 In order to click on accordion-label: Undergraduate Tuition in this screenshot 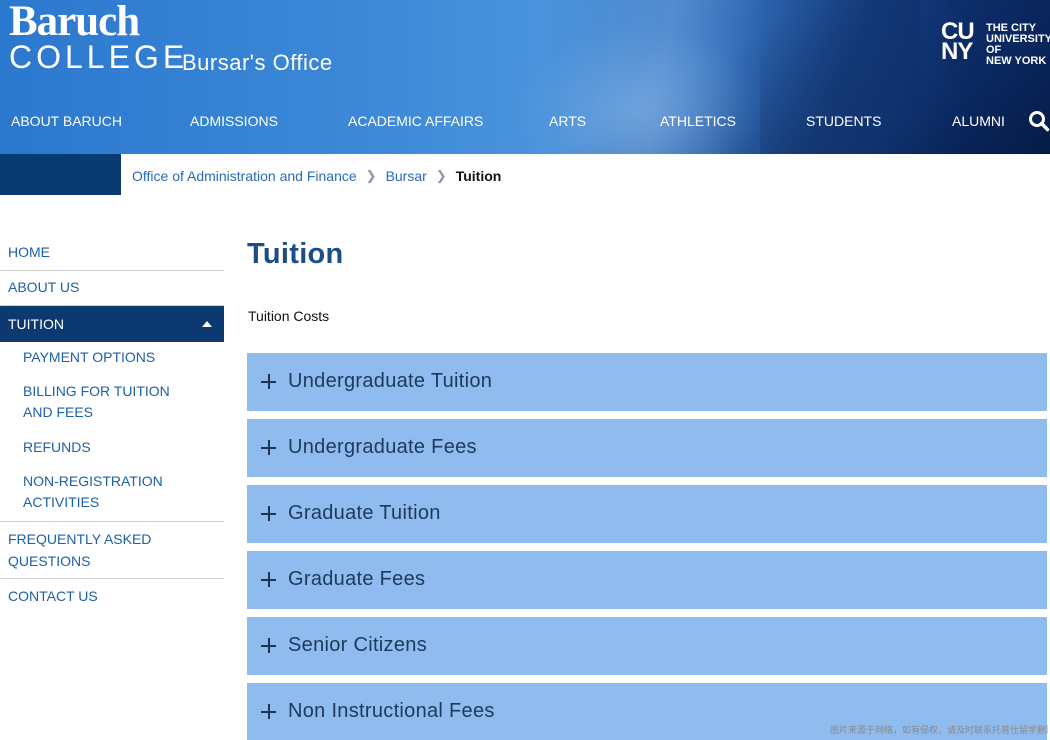, I will do `click(390, 381)`.